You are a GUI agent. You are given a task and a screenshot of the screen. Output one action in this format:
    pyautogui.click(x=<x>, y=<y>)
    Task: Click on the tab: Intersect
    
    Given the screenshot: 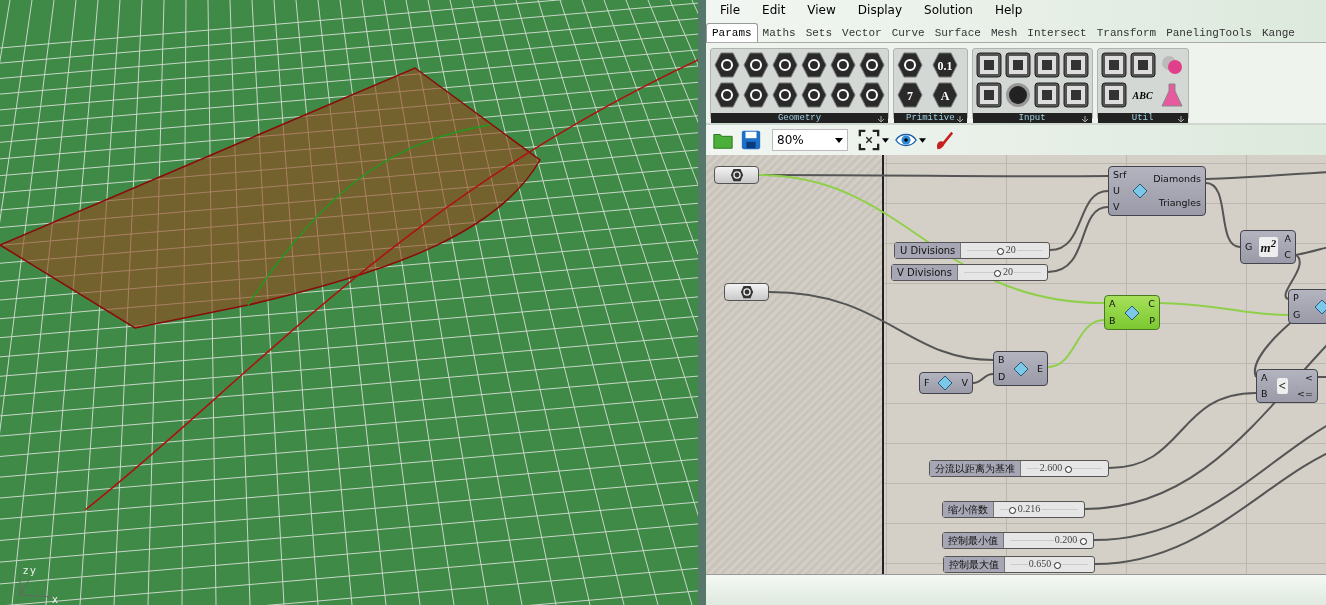 What is the action you would take?
    pyautogui.click(x=1057, y=33)
    